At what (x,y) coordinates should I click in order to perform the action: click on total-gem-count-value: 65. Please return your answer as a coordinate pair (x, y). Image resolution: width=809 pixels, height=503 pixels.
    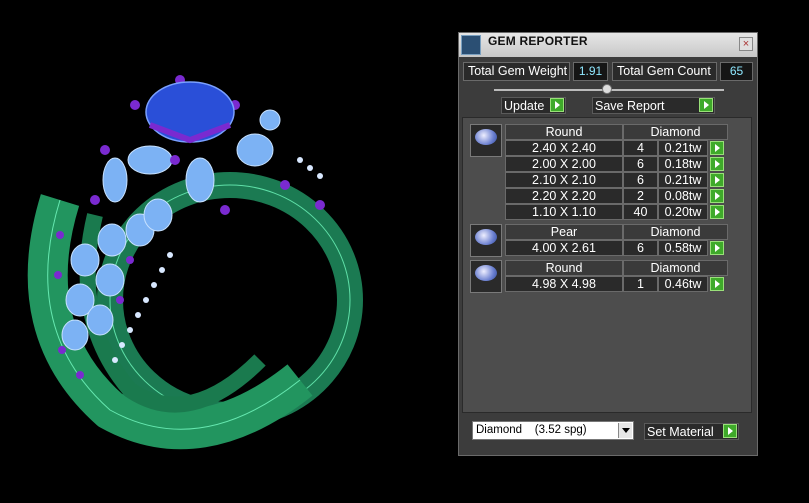
    Looking at the image, I should click on (736, 71).